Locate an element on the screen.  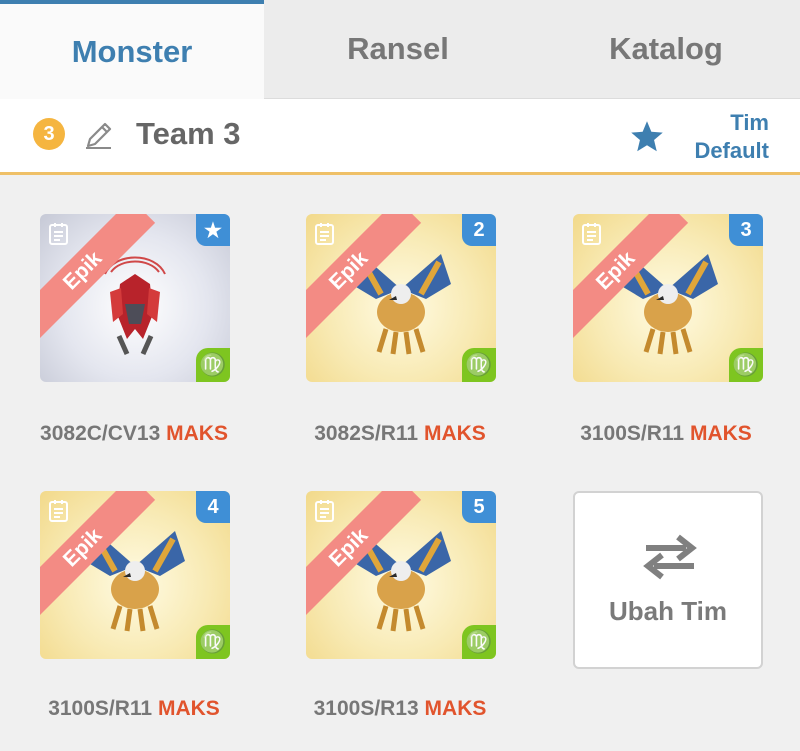
slot-number-badge: 2 is located at coordinates (479, 230).